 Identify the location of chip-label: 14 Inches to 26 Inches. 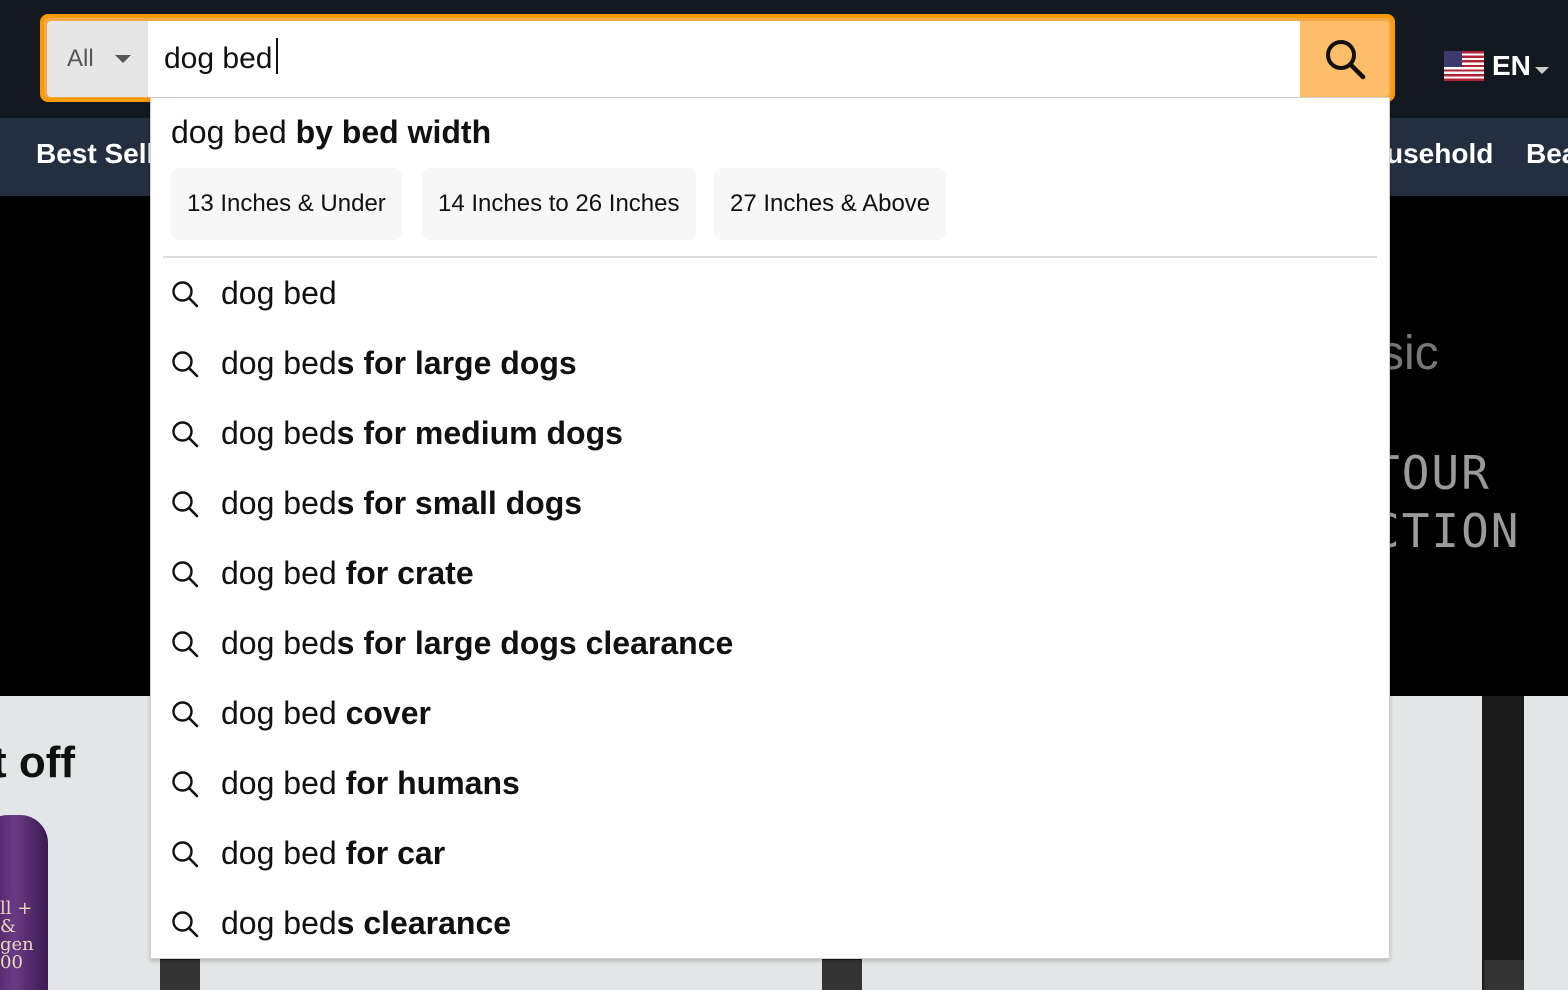
(559, 203).